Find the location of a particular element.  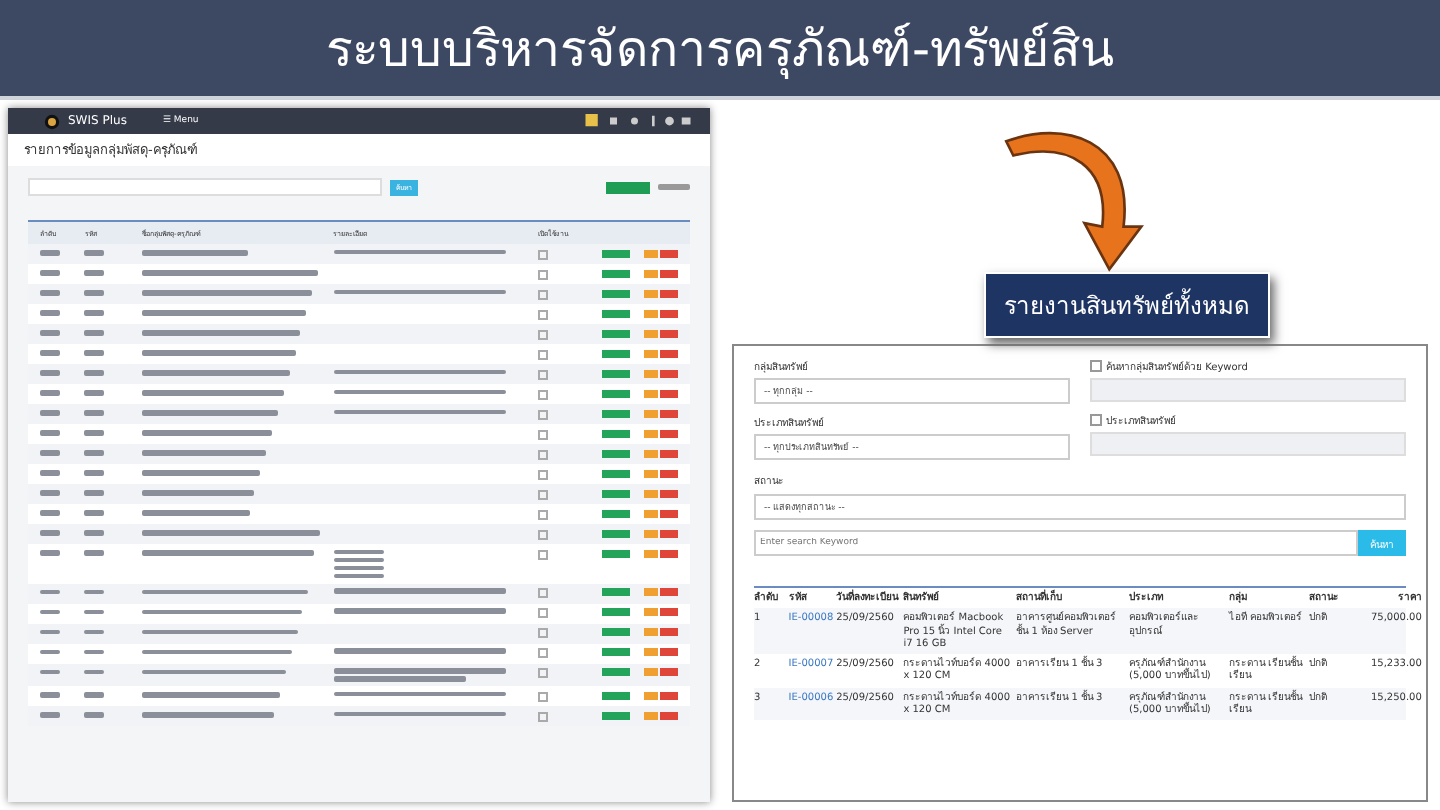

search-field is located at coordinates (205, 187).